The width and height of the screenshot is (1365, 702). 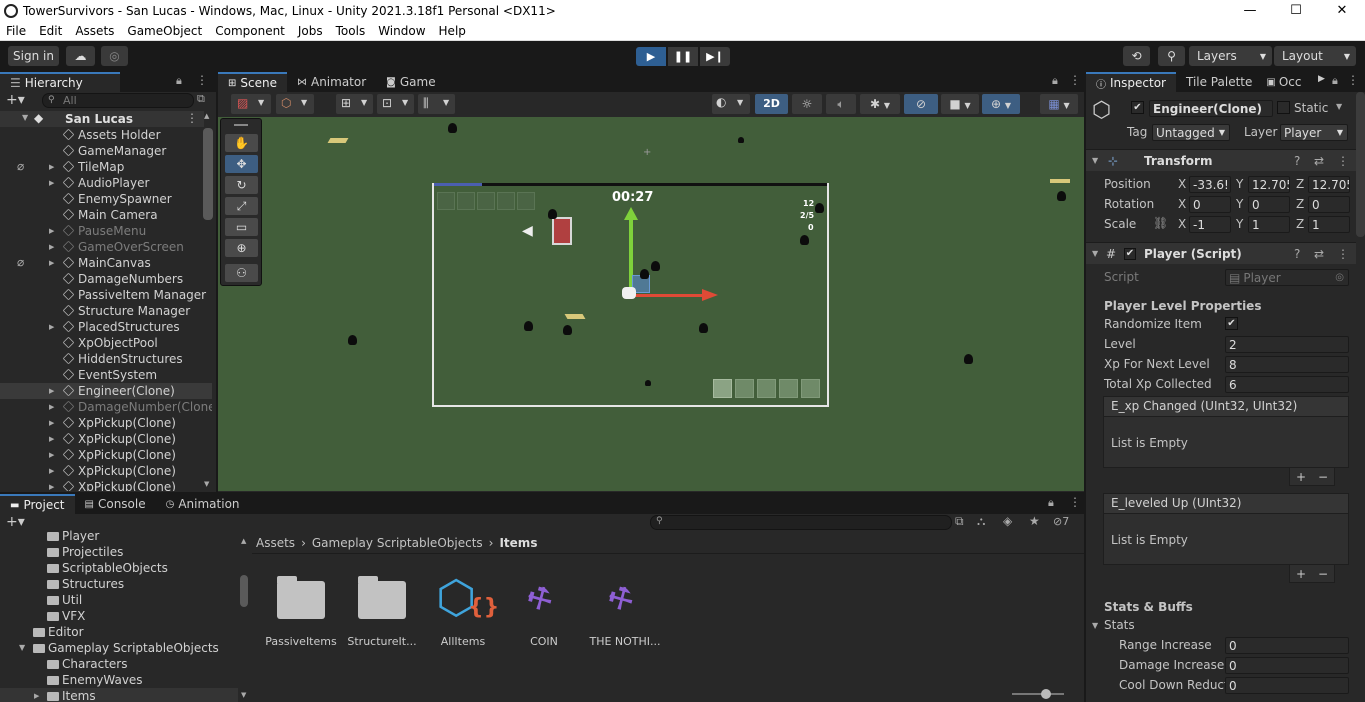 What do you see at coordinates (1269, 224) in the screenshot?
I see `scale-y-input: 1` at bounding box center [1269, 224].